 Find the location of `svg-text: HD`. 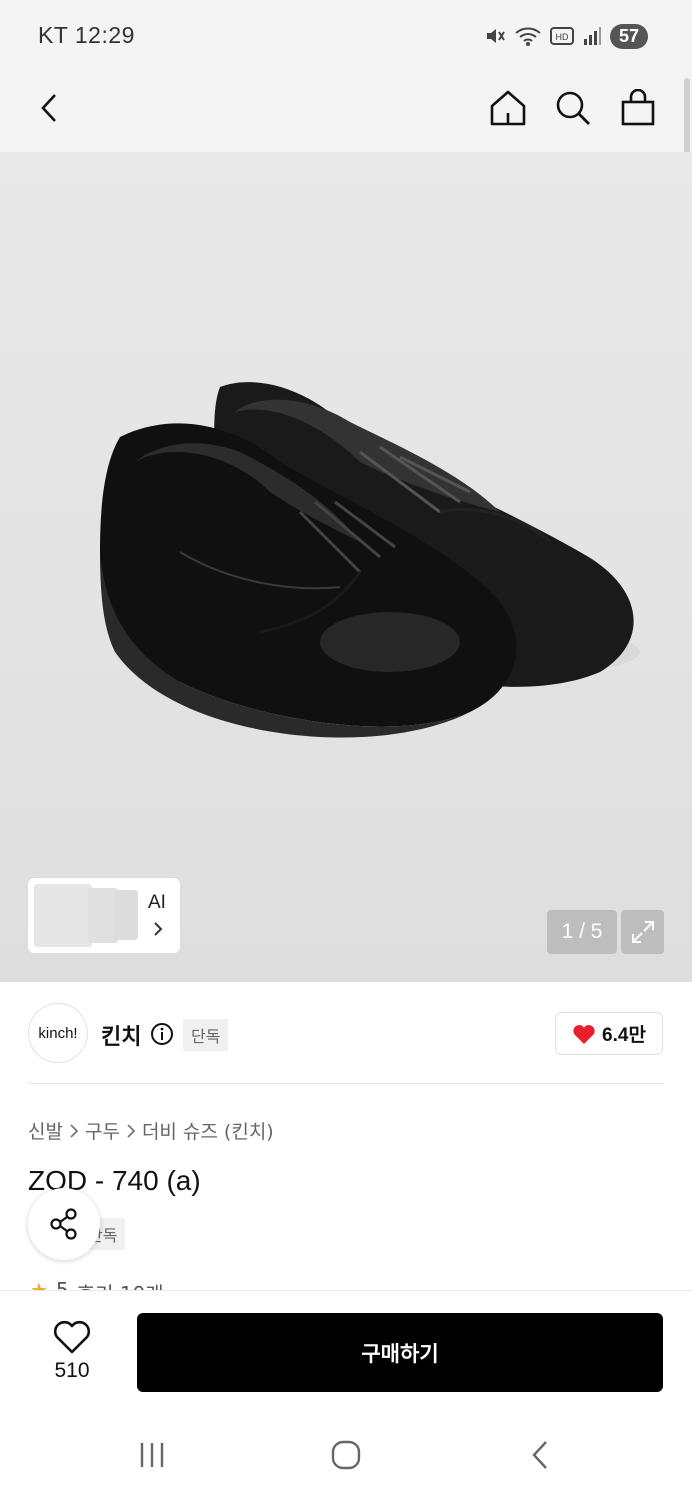

svg-text: HD is located at coordinates (561, 37).